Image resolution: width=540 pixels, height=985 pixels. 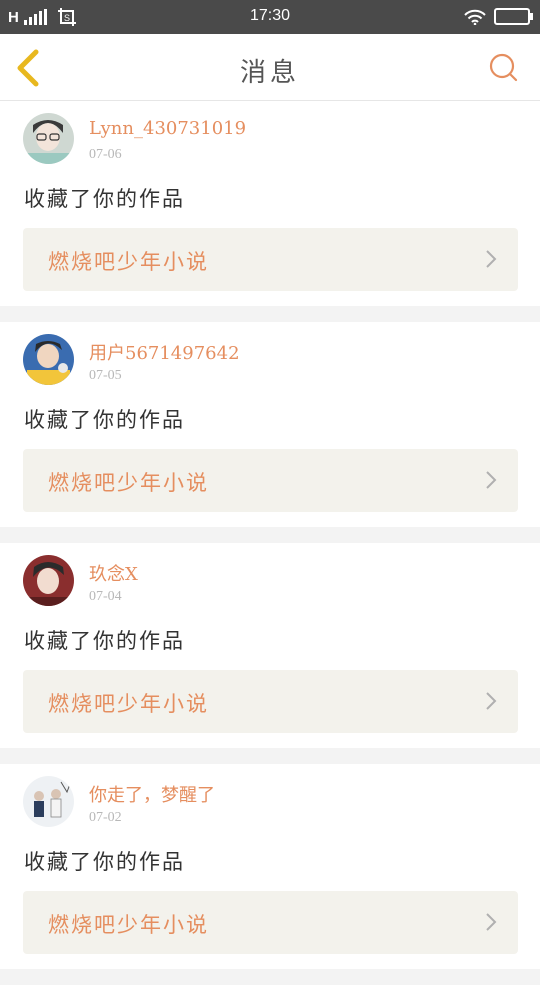 I want to click on status-bar: H S 17:30, so click(x=270, y=17).